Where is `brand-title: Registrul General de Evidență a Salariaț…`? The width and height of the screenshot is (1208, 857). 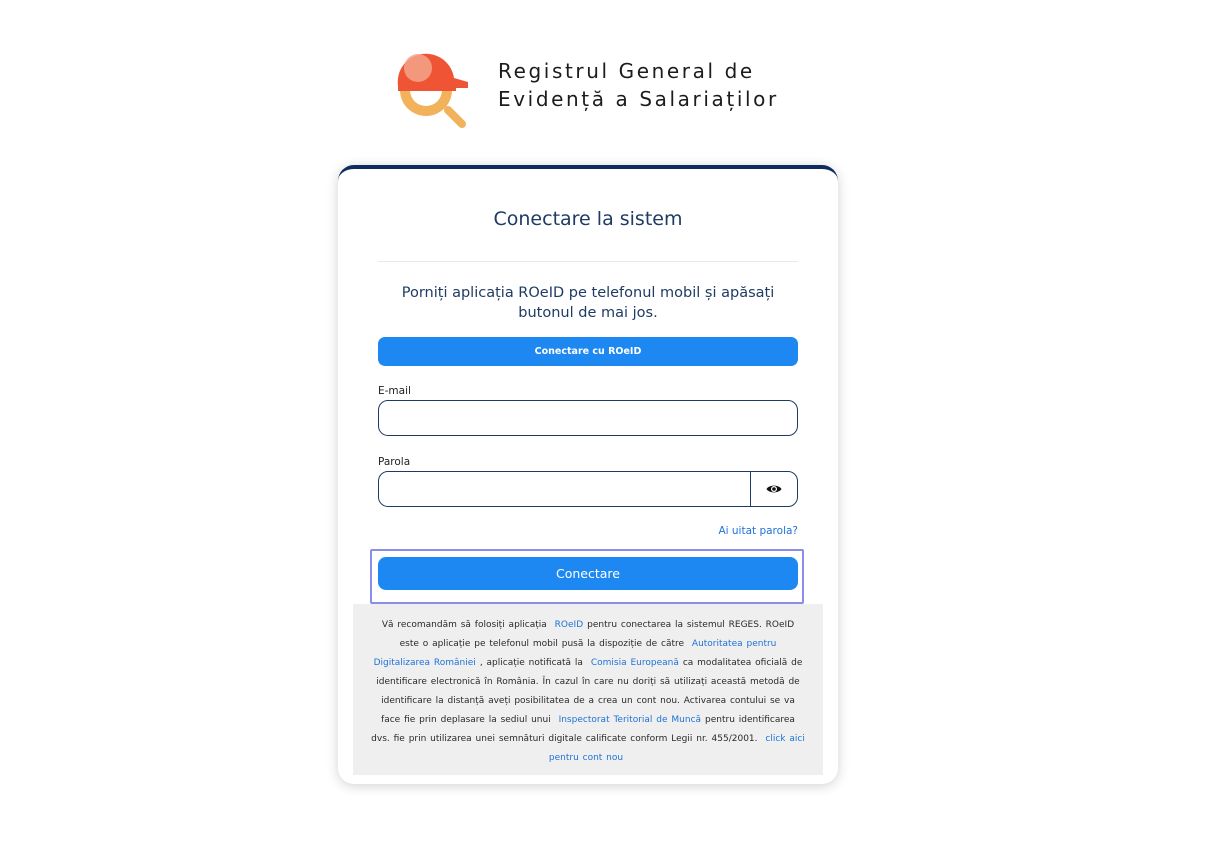 brand-title: Registrul General de Evidență a Salariaț… is located at coordinates (638, 85).